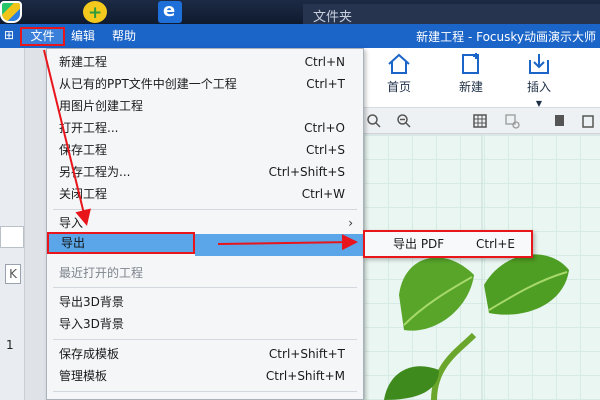 This screenshot has width=600, height=400. Describe the element at coordinates (124, 36) in the screenshot. I see `menu-help: 帮助` at that location.